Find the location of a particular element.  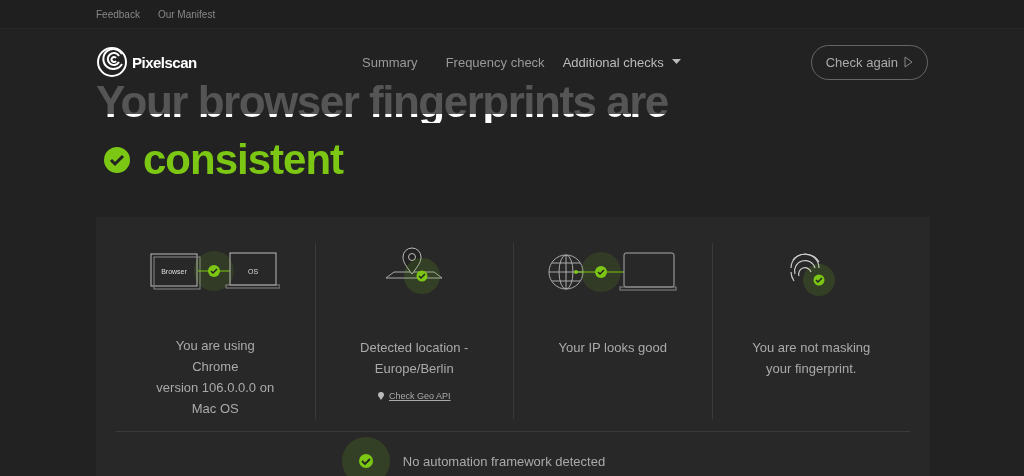

pin-icon is located at coordinates (380, 396).